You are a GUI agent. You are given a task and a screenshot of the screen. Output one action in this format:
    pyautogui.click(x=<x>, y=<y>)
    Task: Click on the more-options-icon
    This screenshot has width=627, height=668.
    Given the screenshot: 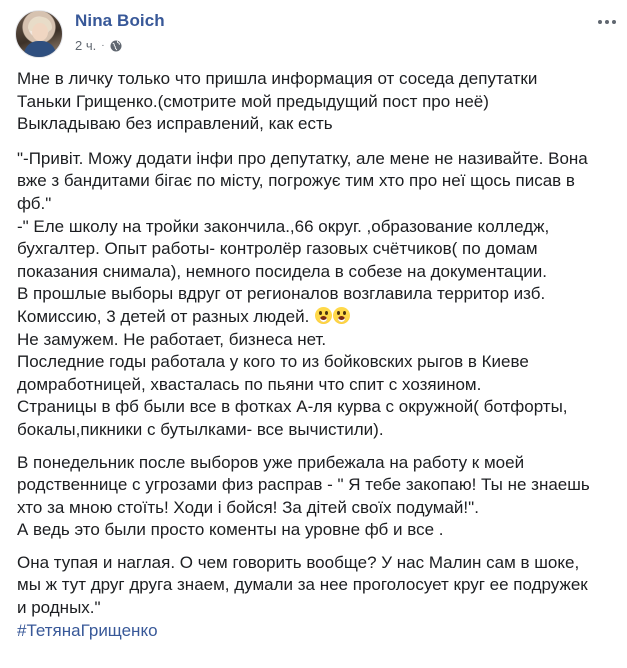 What is the action you would take?
    pyautogui.click(x=607, y=22)
    